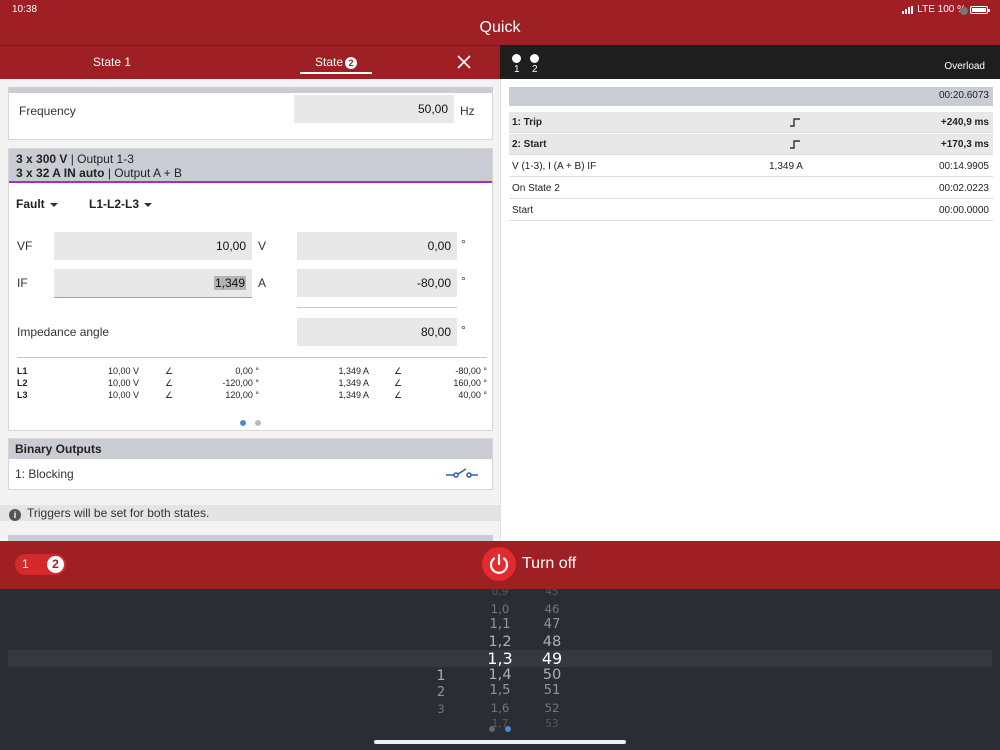  I want to click on picker-option: 47, so click(552, 624).